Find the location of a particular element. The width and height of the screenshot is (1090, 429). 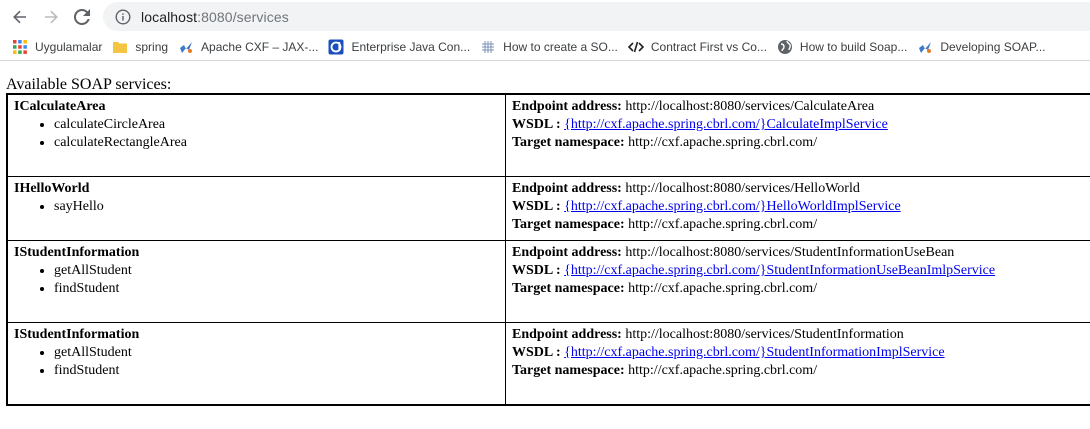

url-text: localhost:8080/services is located at coordinates (215, 17).